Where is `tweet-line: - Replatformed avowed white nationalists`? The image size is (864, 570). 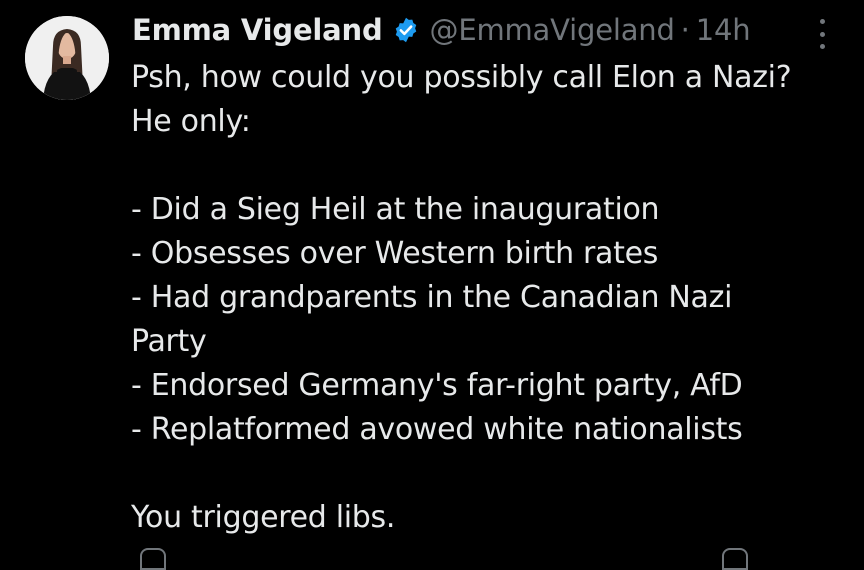 tweet-line: - Replatformed avowed white nationalists is located at coordinates (437, 429).